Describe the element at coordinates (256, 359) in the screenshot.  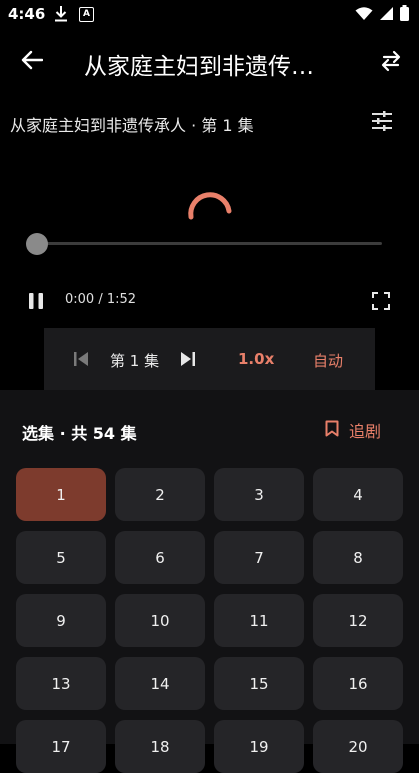
I see `playback-speed-button: 1.0x` at that location.